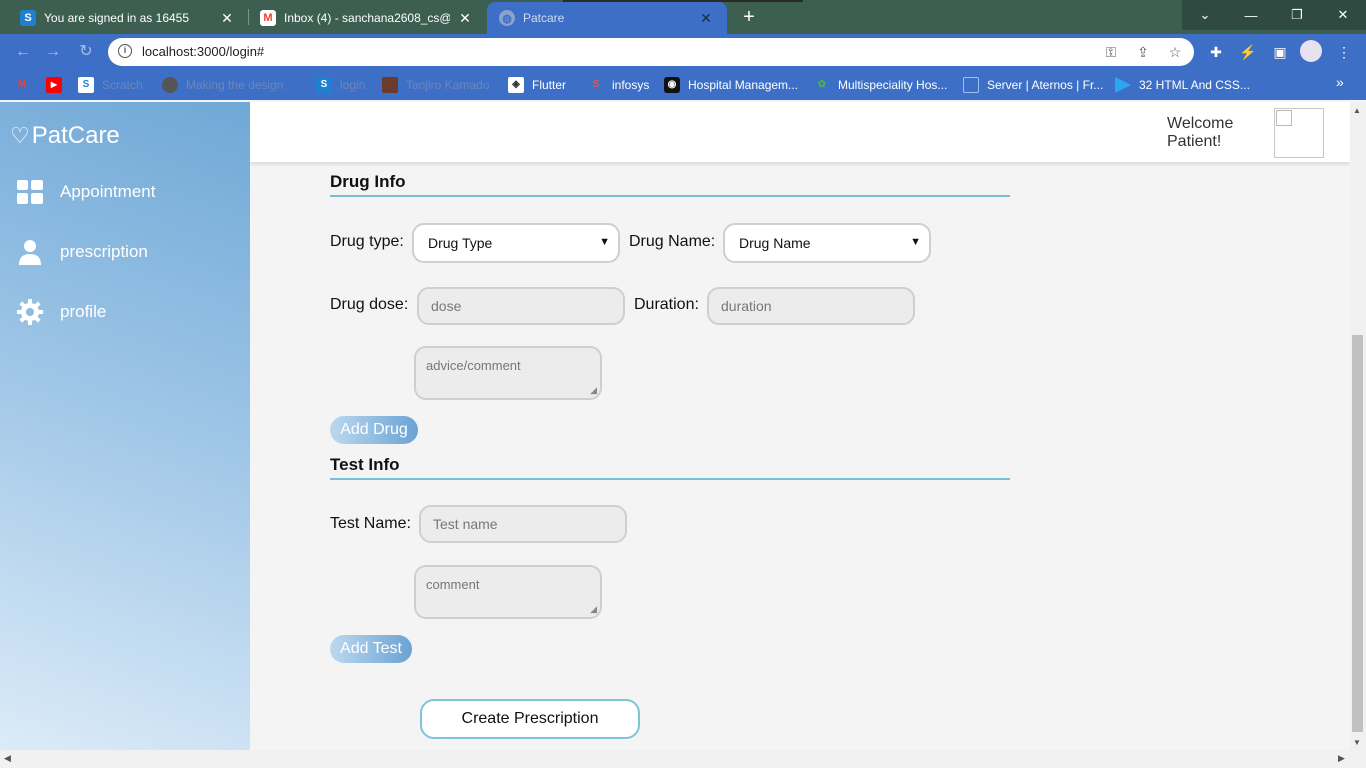 This screenshot has height=768, width=1366. I want to click on bookmark-login: S login, so click(340, 85).